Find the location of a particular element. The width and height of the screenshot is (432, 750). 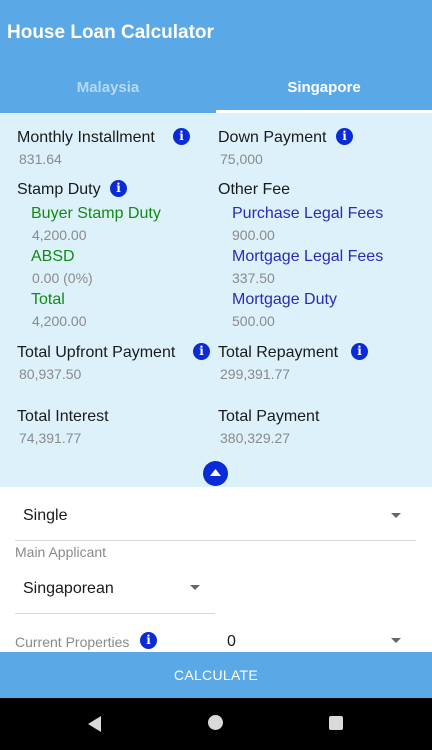

current-properties-label: Current Properties is located at coordinates (72, 642).